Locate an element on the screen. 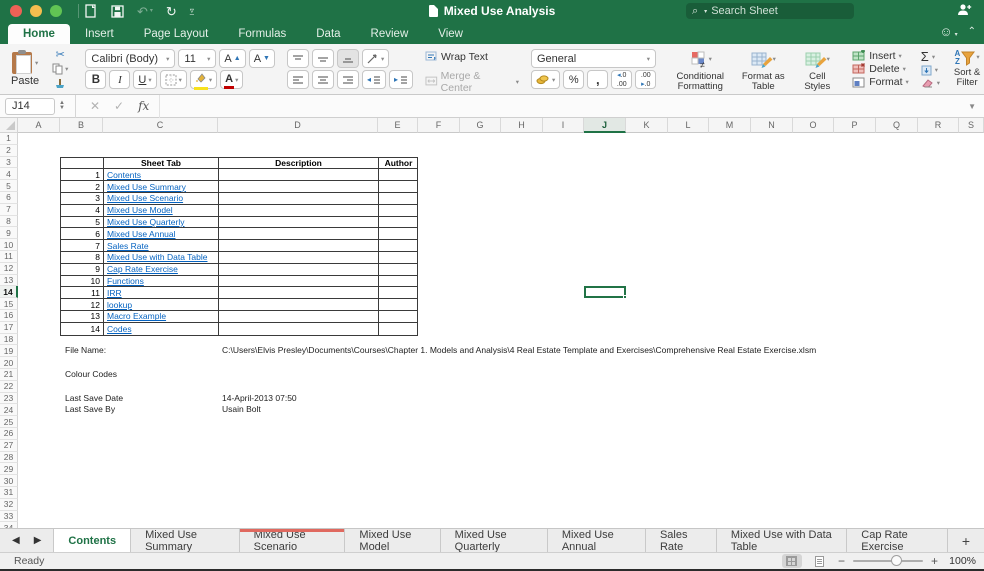  save-icon is located at coordinates (117, 11).